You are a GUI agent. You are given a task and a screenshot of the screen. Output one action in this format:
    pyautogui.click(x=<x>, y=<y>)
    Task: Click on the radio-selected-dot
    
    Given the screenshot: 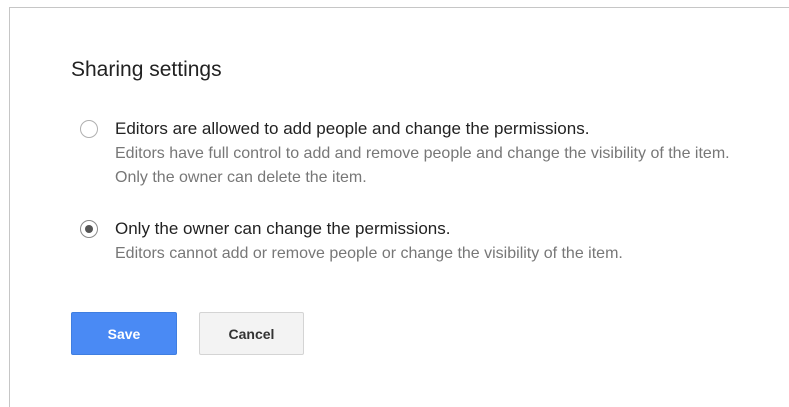 What is the action you would take?
    pyautogui.click(x=89, y=229)
    